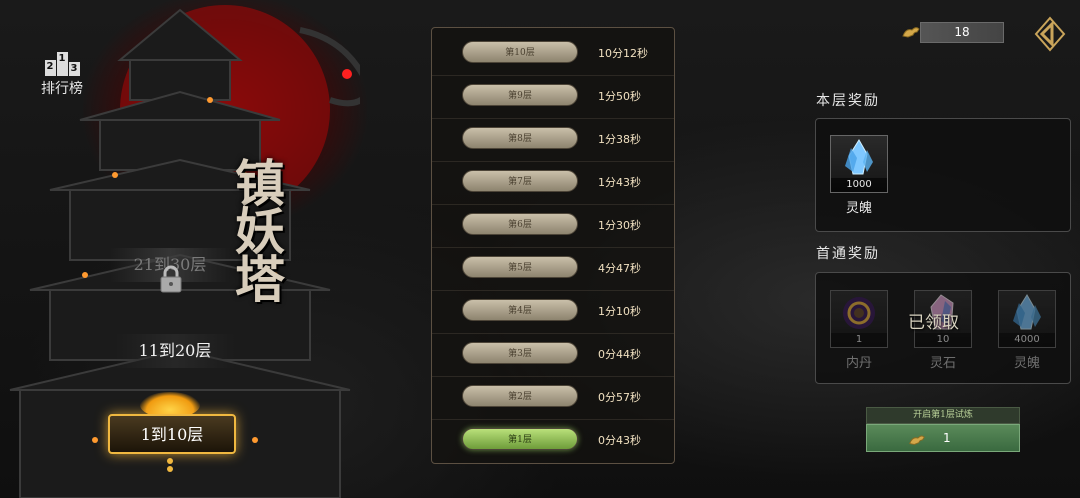  I want to click on floor-button-3: 第3层, so click(520, 353).